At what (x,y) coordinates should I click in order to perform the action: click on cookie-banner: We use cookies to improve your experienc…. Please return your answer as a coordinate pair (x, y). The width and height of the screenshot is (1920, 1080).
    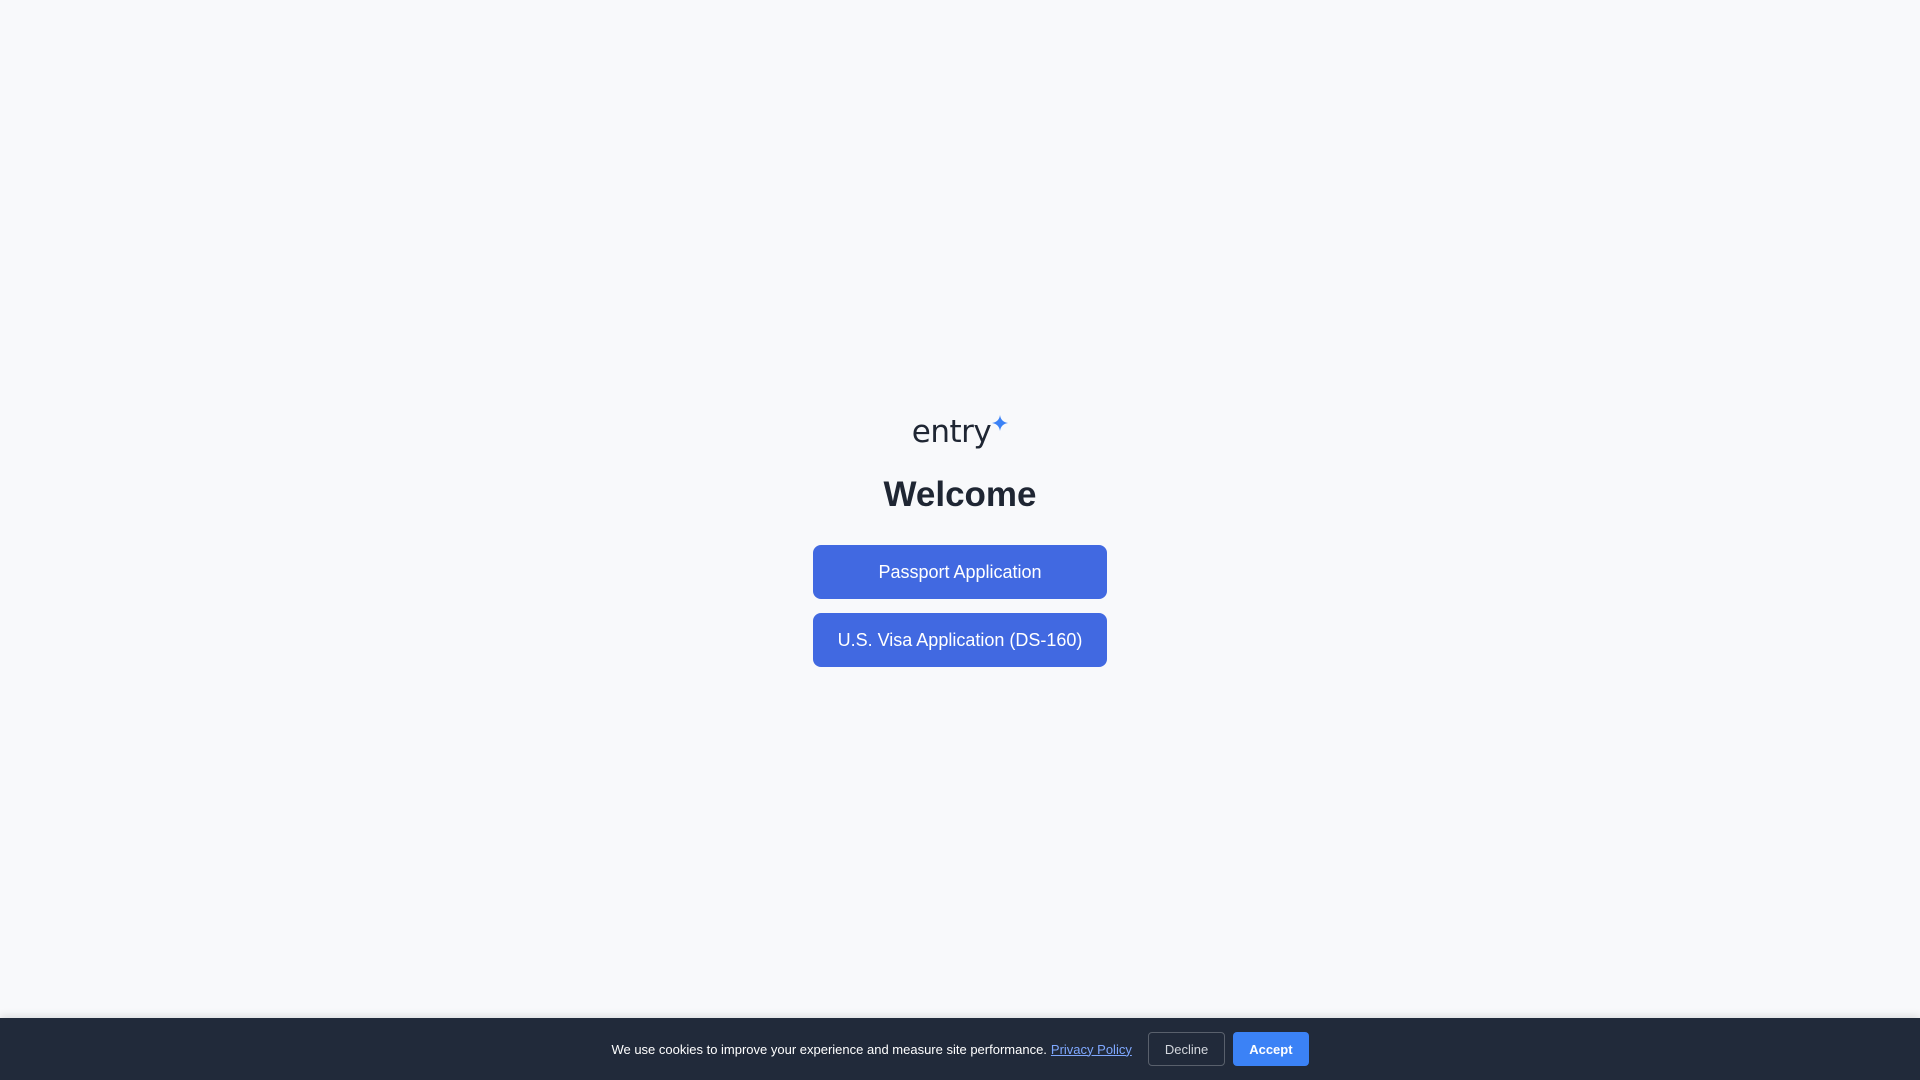
    Looking at the image, I should click on (960, 1049).